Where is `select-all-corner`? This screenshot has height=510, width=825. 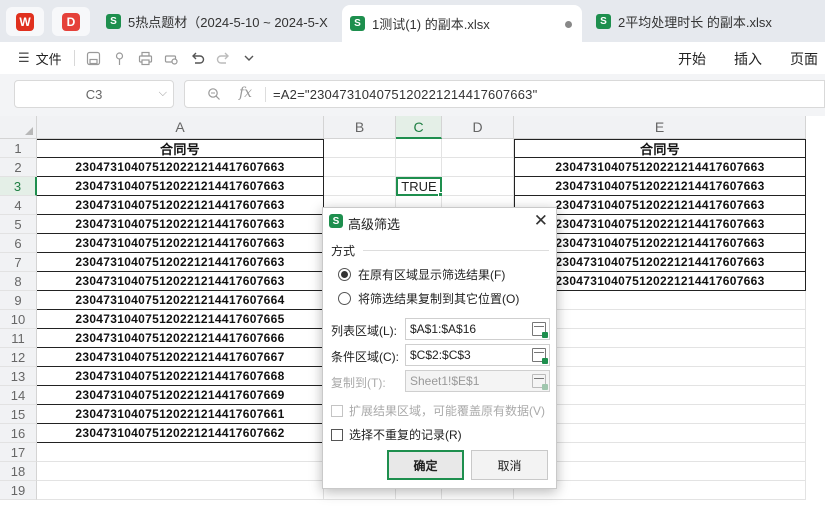
select-all-corner is located at coordinates (18, 127).